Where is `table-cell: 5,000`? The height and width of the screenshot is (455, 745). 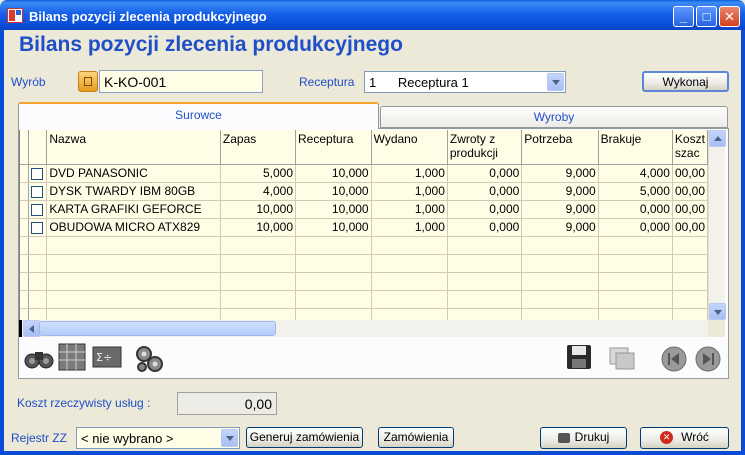 table-cell: 5,000 is located at coordinates (258, 173).